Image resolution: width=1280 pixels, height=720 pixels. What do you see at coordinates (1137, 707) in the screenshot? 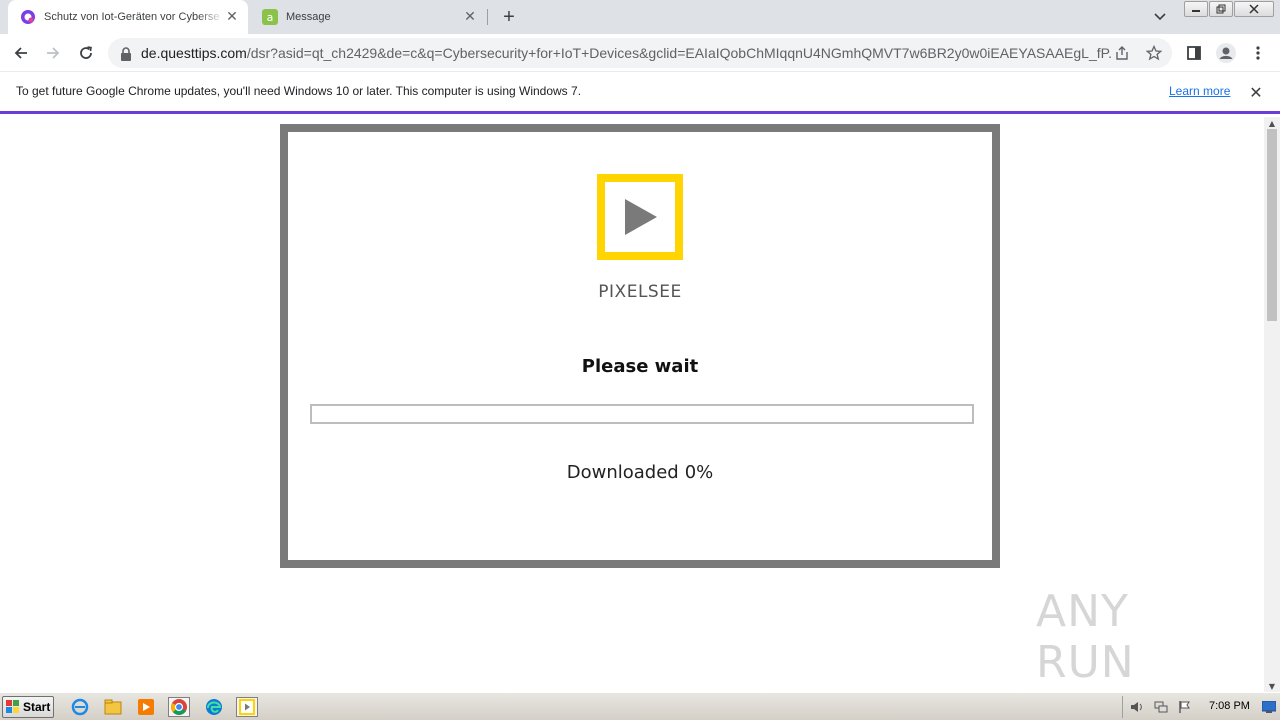
I see `volume-icon` at bounding box center [1137, 707].